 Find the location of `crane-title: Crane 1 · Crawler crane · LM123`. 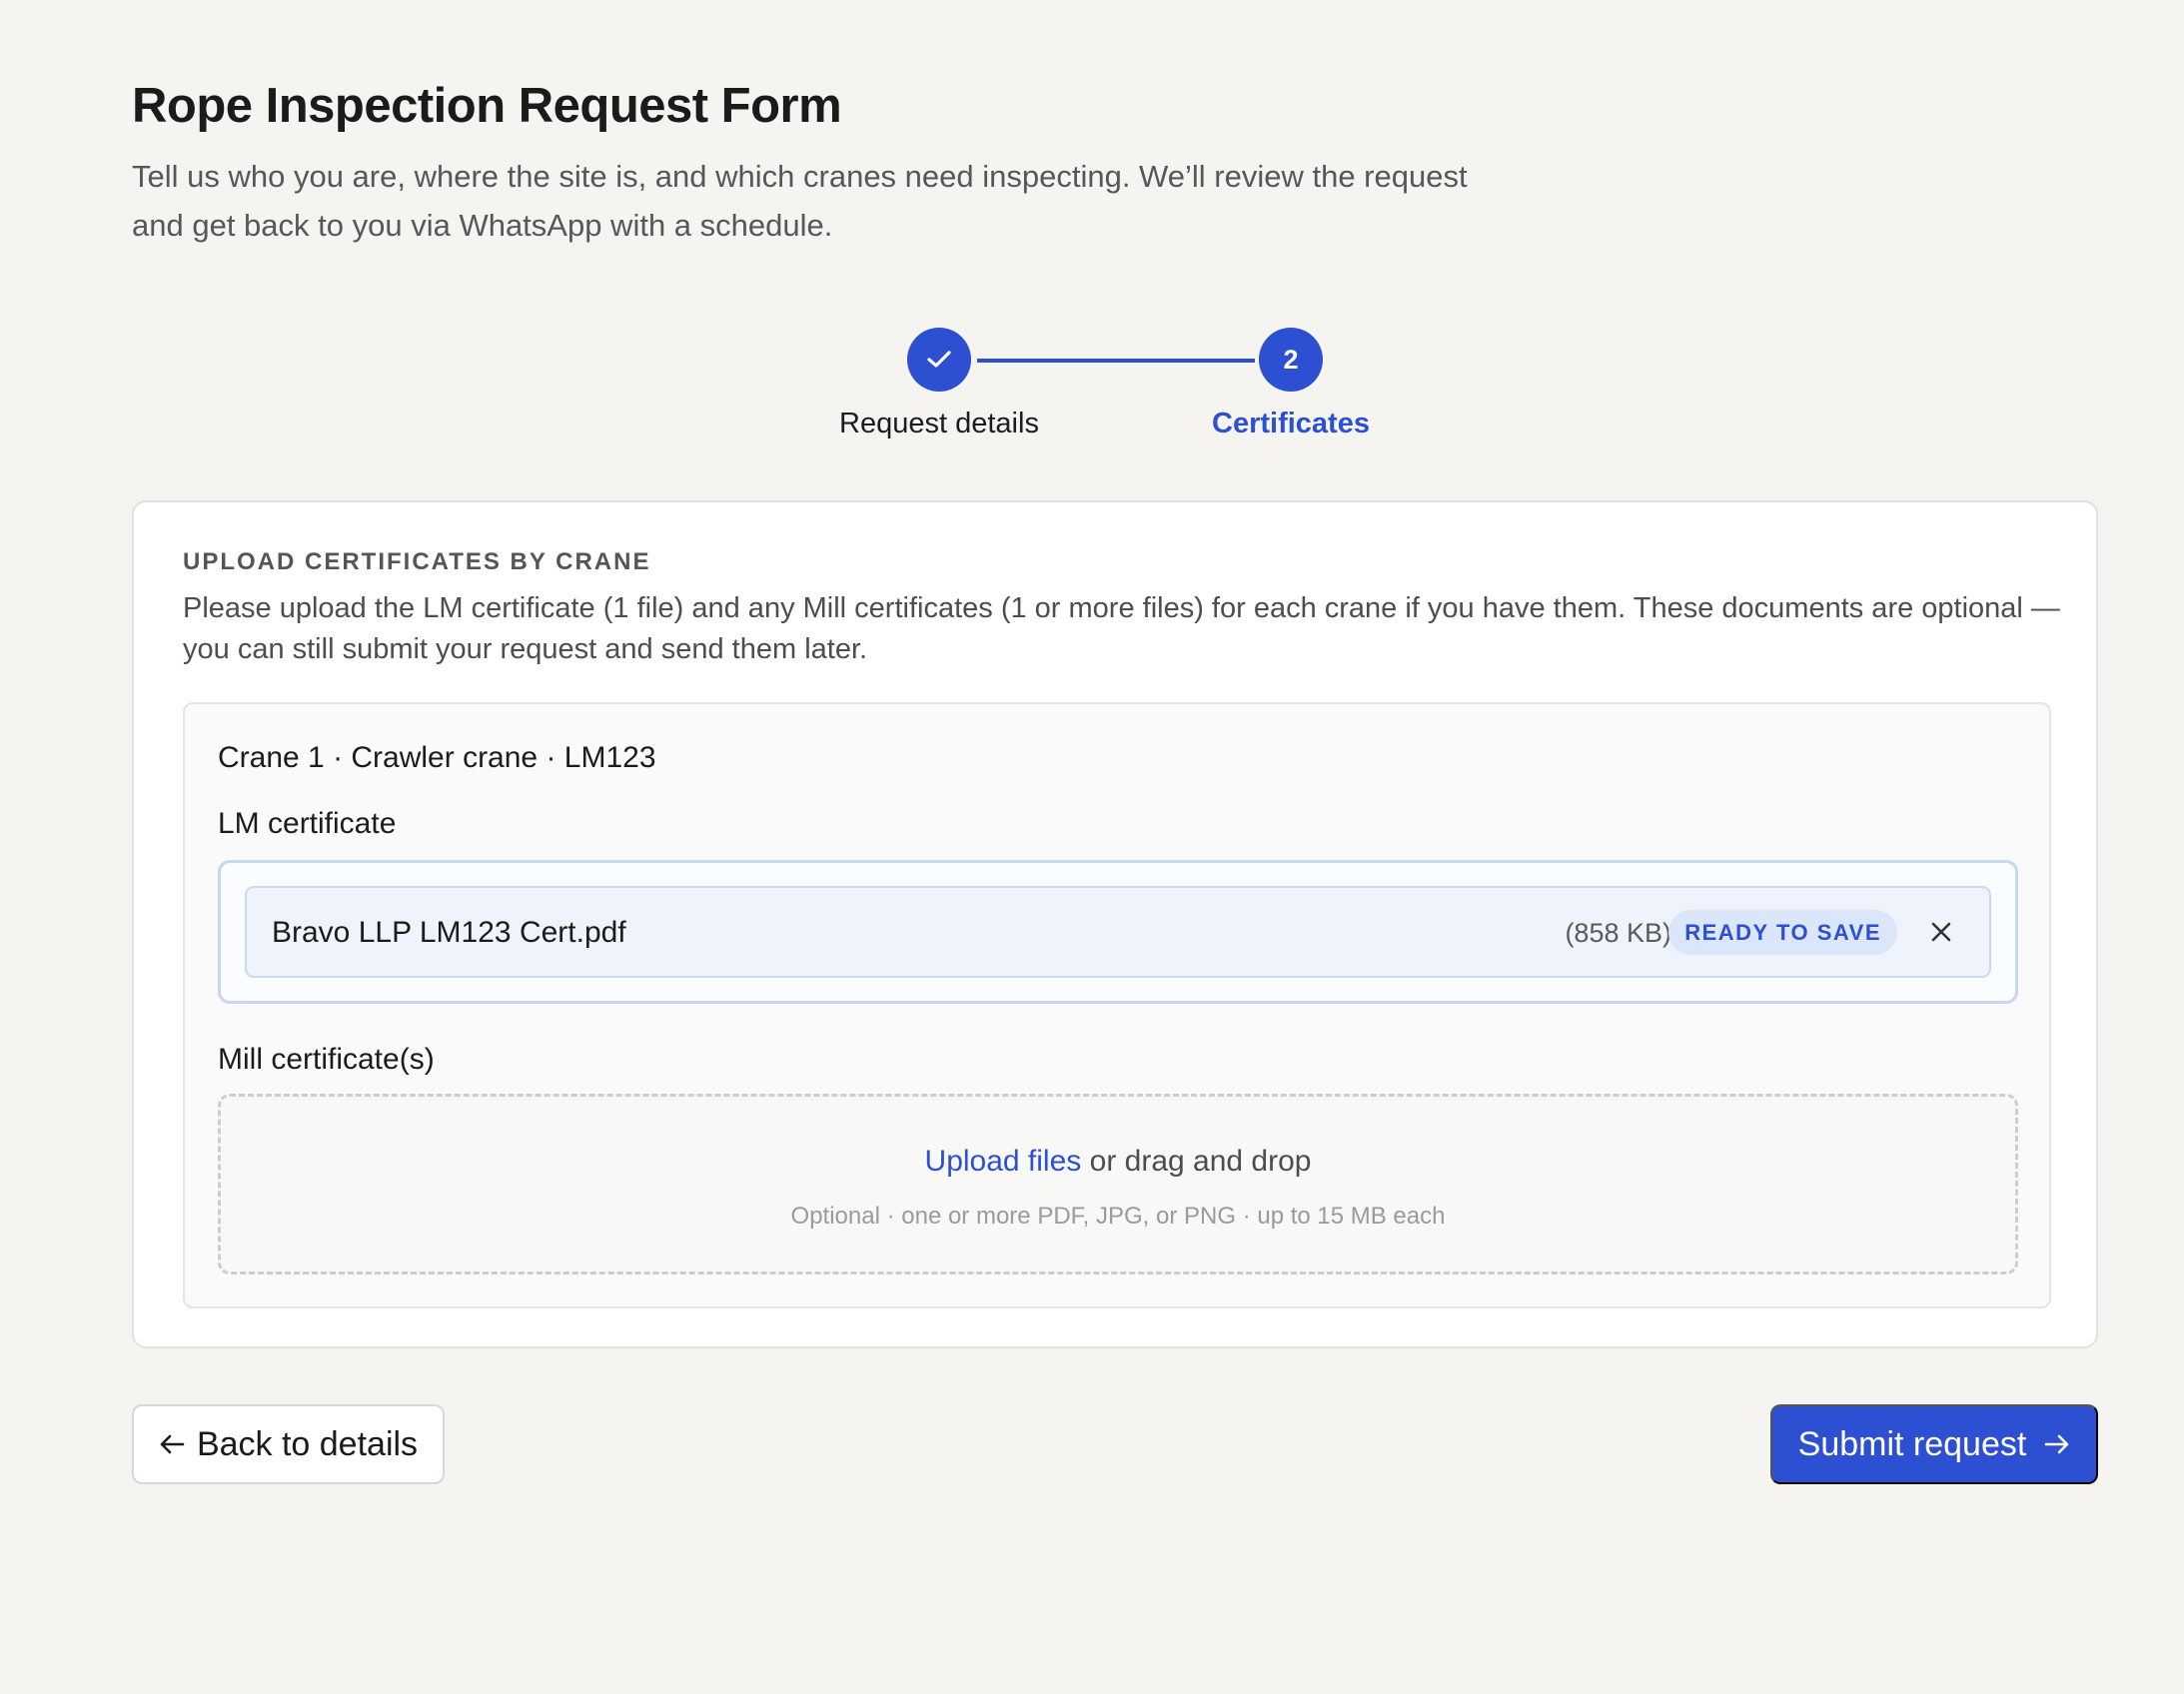

crane-title: Crane 1 · Crawler crane · LM123 is located at coordinates (437, 758).